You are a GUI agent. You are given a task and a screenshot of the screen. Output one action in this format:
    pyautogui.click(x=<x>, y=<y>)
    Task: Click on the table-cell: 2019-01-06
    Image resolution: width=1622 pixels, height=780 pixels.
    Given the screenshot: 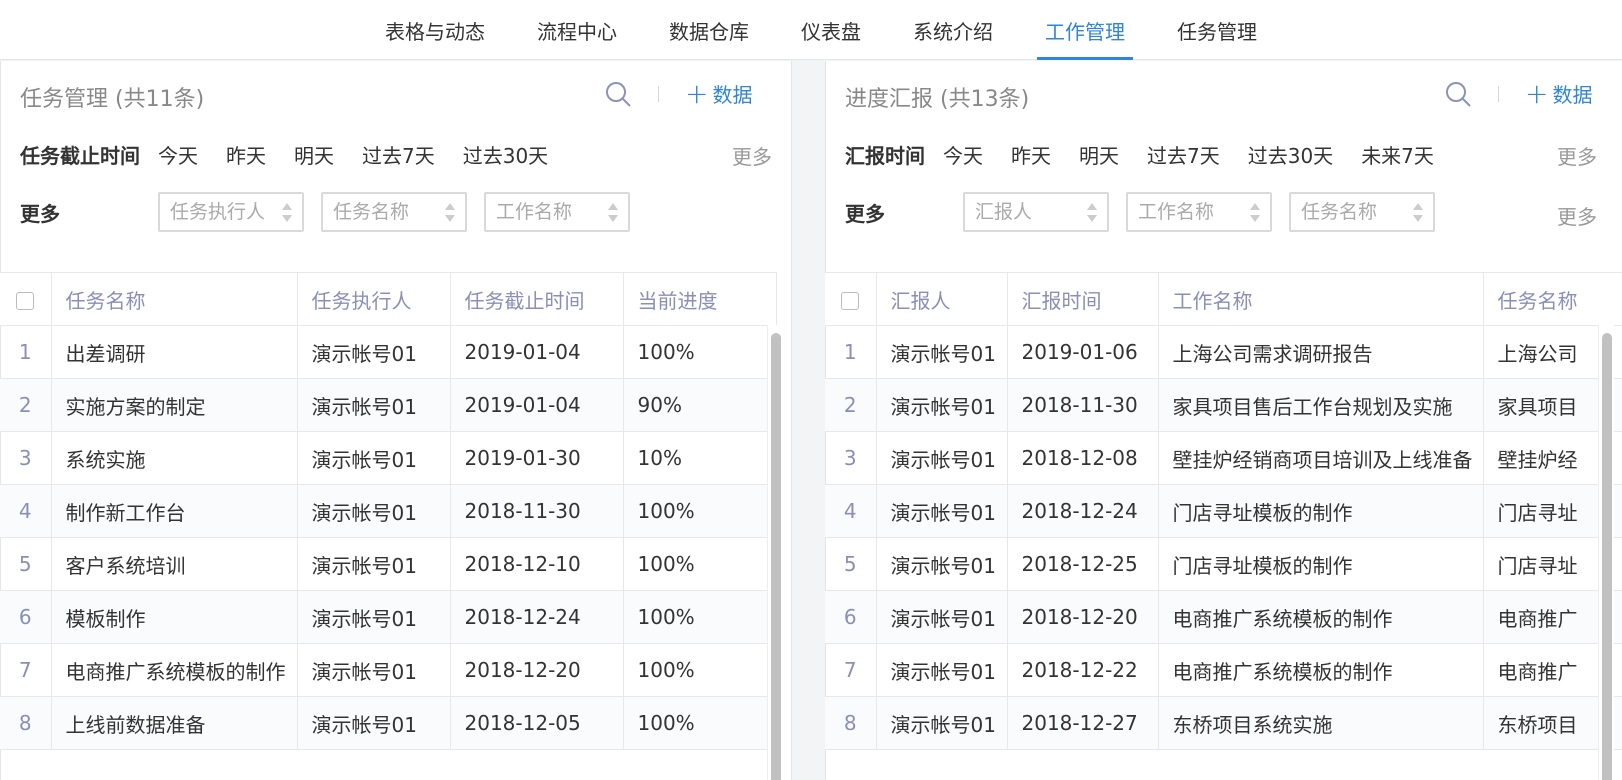 What is the action you would take?
    pyautogui.click(x=1083, y=352)
    